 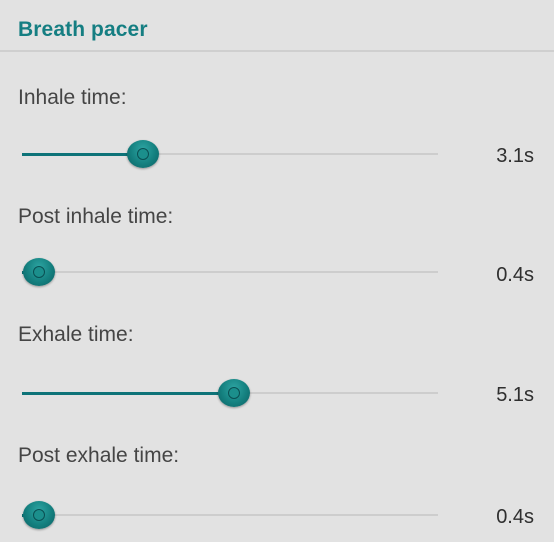 What do you see at coordinates (230, 515) in the screenshot?
I see `post-exhale-time-slider` at bounding box center [230, 515].